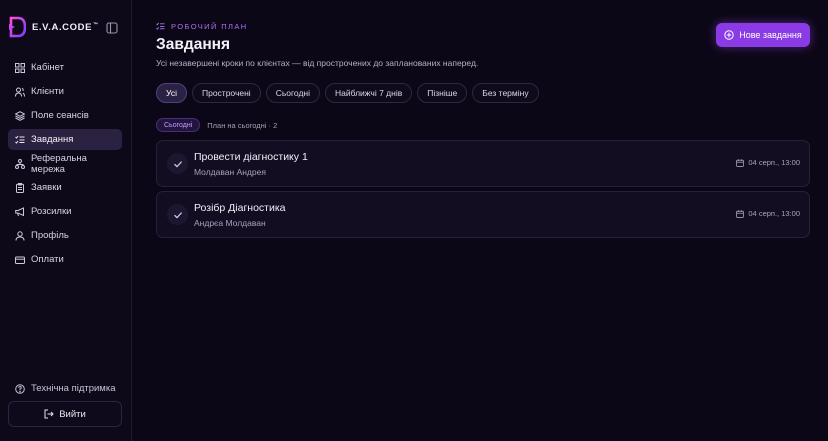  Describe the element at coordinates (65, 91) in the screenshot. I see `sidebar-item-clients: Клієнти` at that location.